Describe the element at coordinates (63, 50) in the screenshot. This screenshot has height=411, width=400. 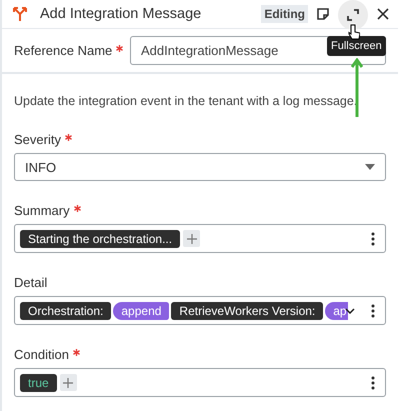
I see `field-label: Reference Name` at that location.